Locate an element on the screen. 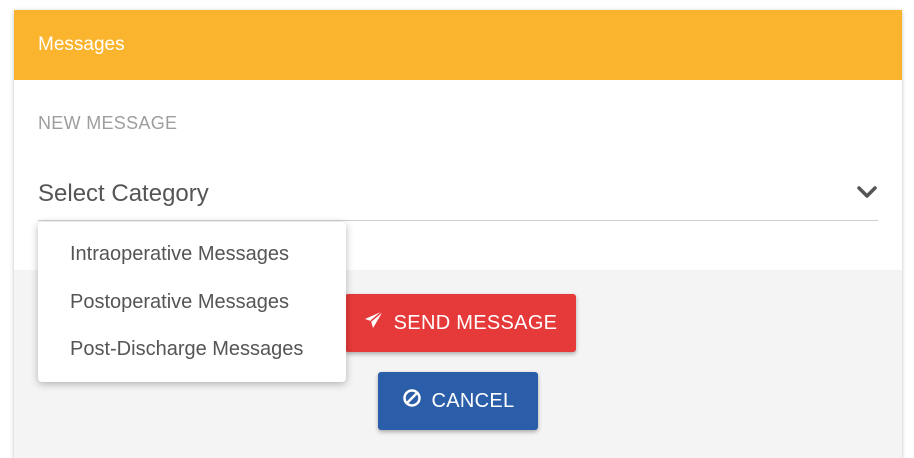  dropdown-option-post-discharge: Post-Discharge Messages is located at coordinates (186, 349).